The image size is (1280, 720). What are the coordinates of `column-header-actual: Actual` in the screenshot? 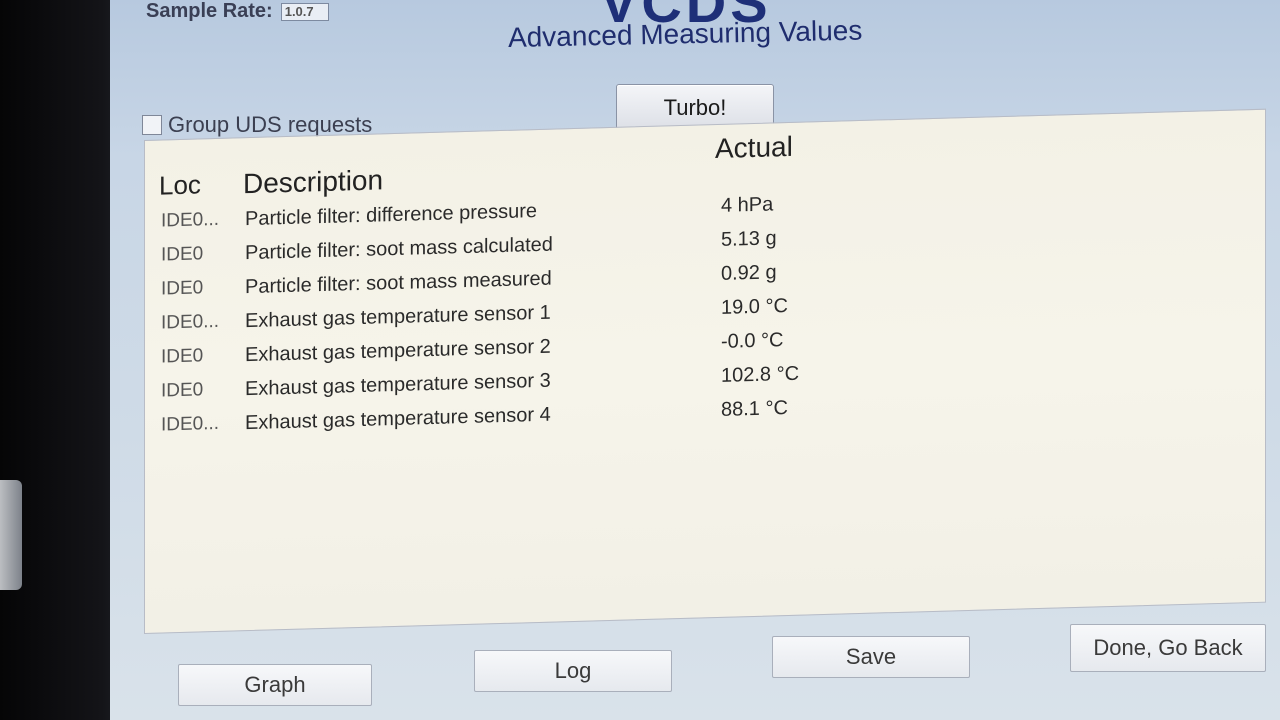 It's located at (754, 148).